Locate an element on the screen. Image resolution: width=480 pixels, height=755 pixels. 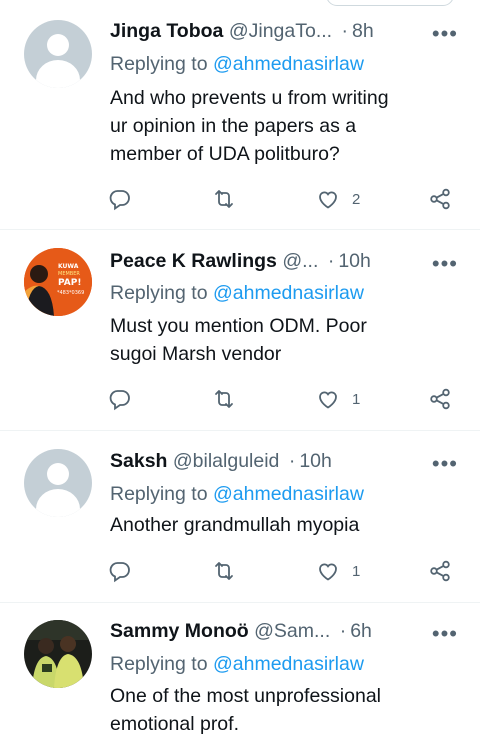
tweet-text: Another grandmullah myopia is located at coordinates (285, 525).